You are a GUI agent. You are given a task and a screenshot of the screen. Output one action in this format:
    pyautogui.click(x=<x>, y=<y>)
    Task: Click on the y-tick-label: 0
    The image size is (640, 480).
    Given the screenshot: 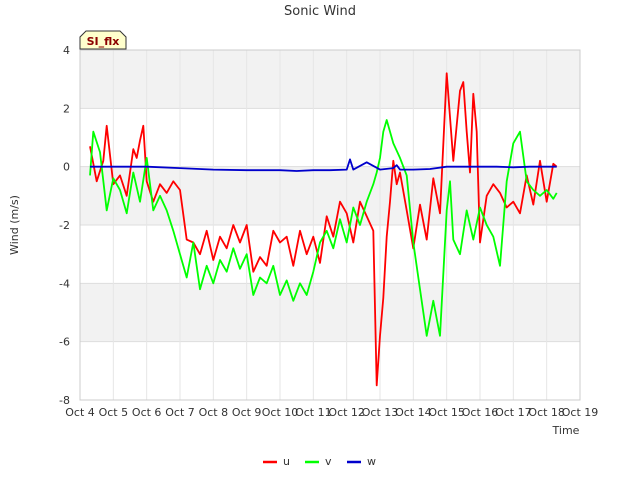 What is the action you would take?
    pyautogui.click(x=66, y=167)
    